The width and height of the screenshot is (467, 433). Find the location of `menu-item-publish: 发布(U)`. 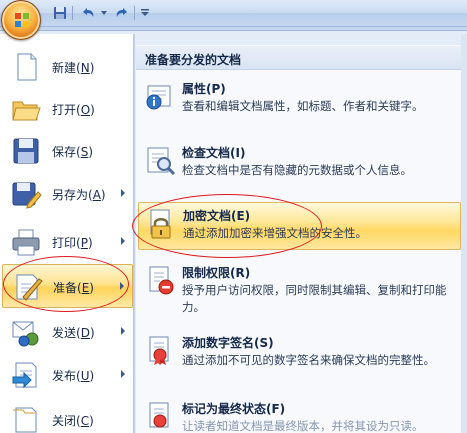

menu-item-publish: 发布(U) is located at coordinates (67, 375).